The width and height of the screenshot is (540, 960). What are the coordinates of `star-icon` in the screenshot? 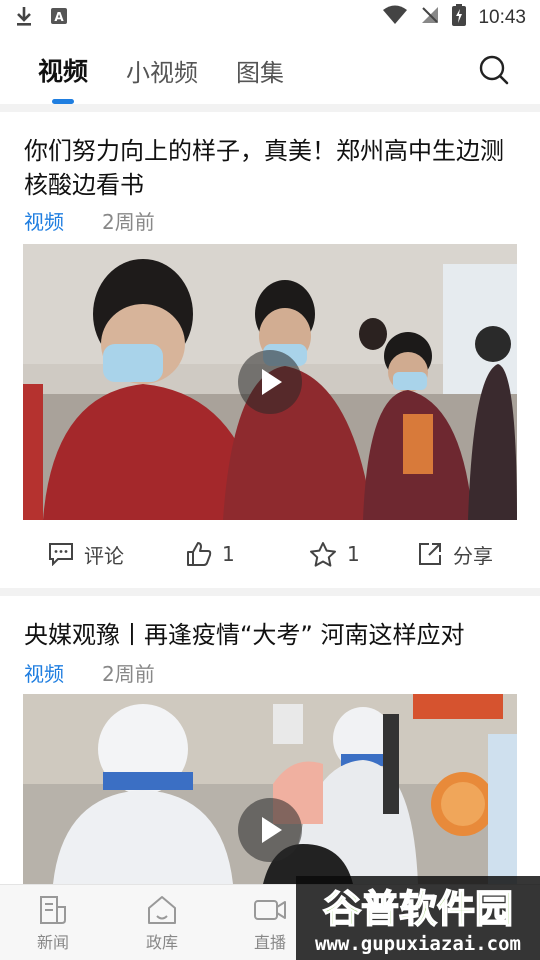 It's located at (323, 554).